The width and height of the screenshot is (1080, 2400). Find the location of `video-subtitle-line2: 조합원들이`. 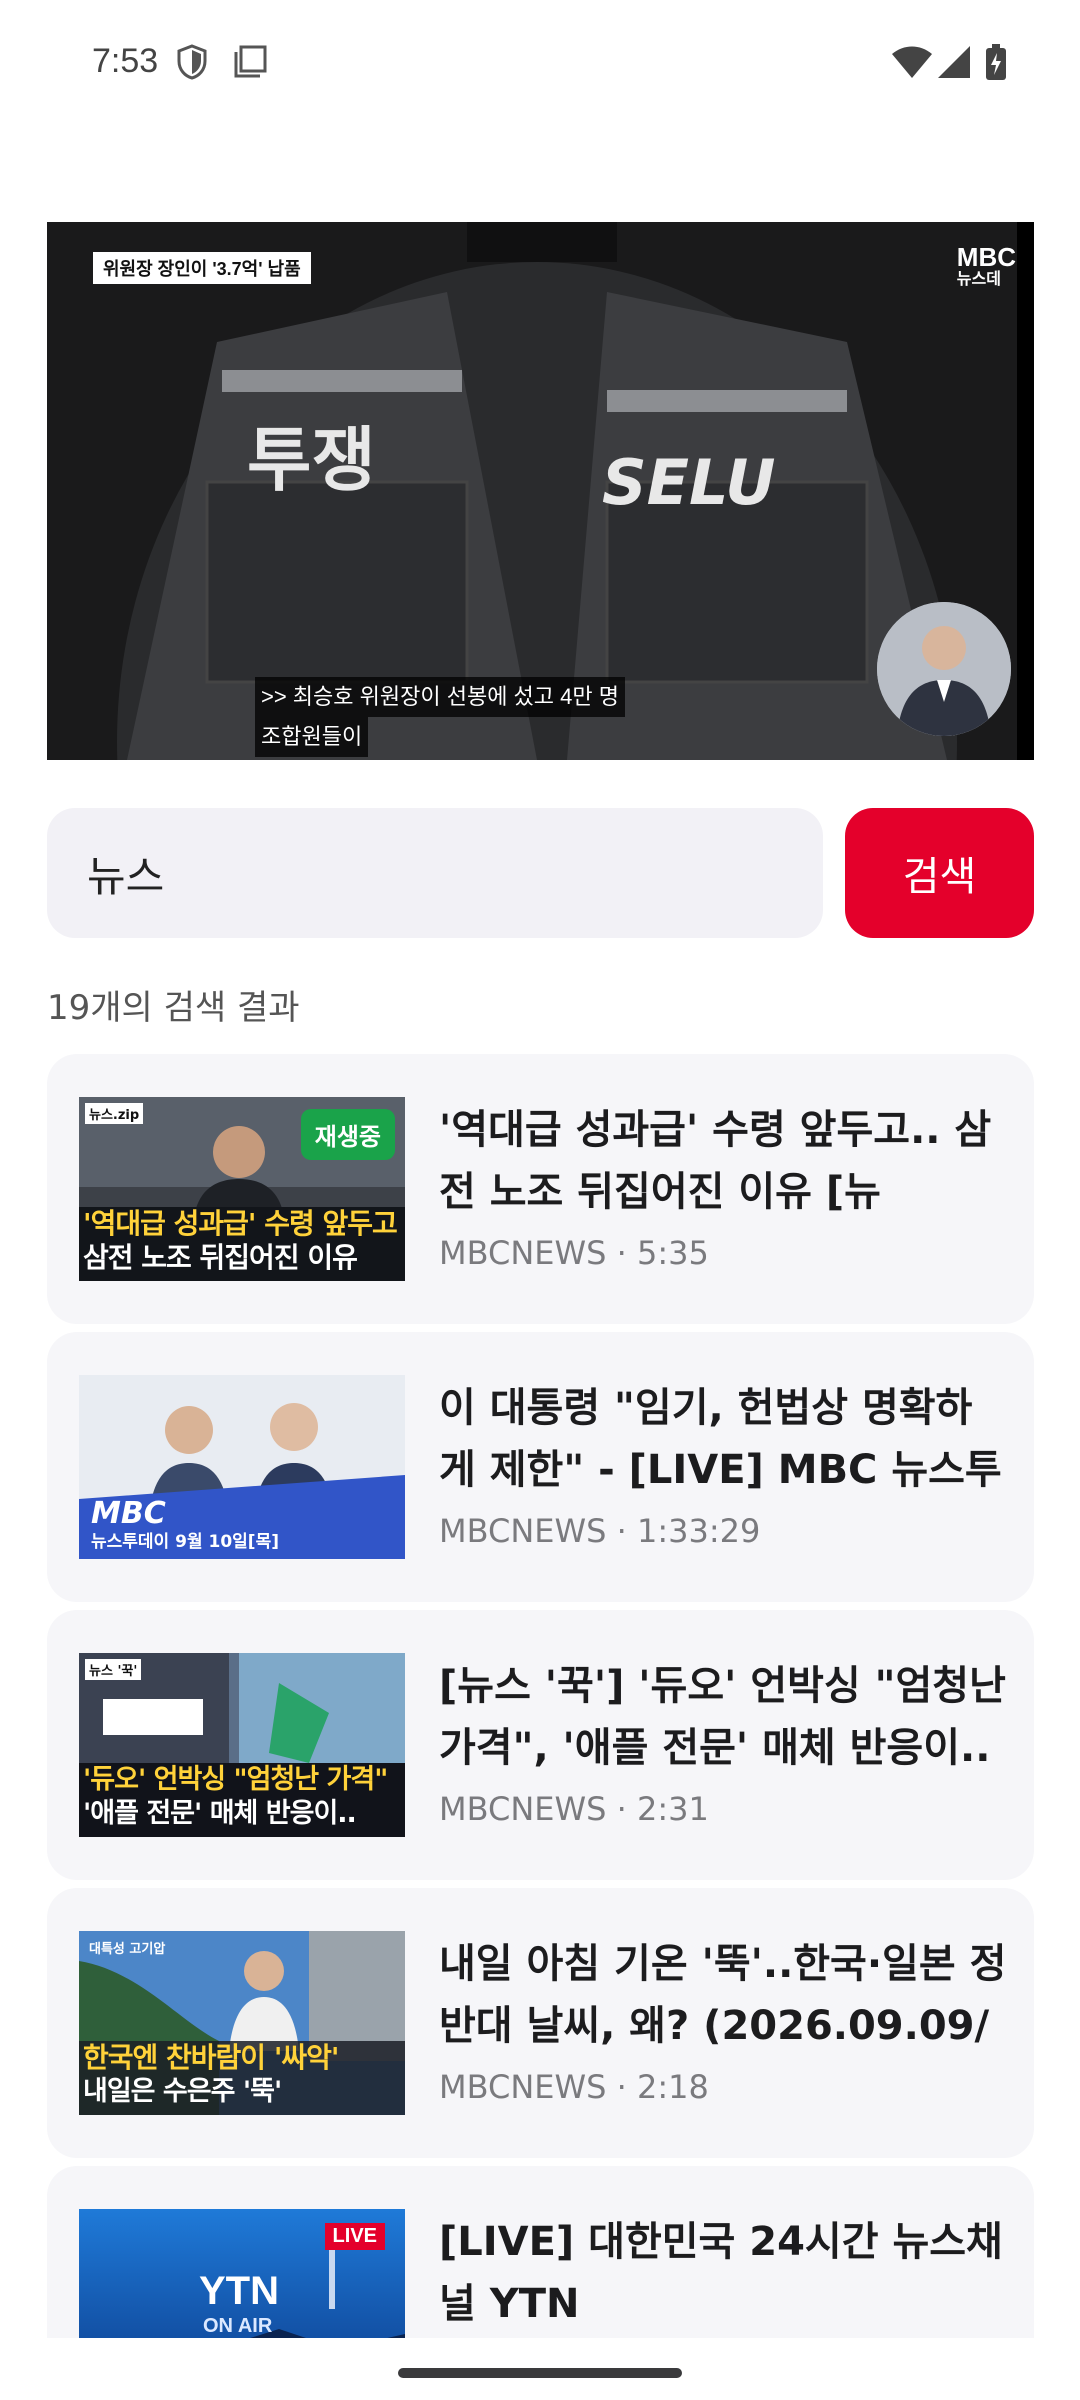

video-subtitle-line2: 조합원들이 is located at coordinates (312, 737).